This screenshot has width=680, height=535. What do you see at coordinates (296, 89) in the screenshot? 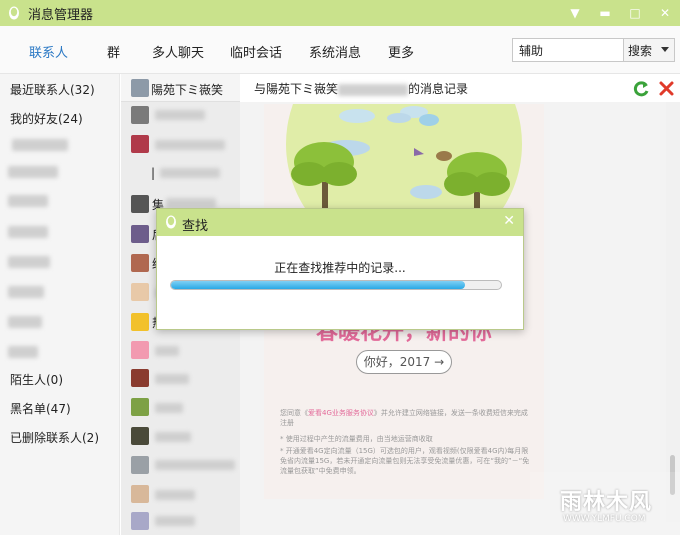
I see `message-title-prefix: 与陽苑下ミ嶶笑` at bounding box center [296, 89].